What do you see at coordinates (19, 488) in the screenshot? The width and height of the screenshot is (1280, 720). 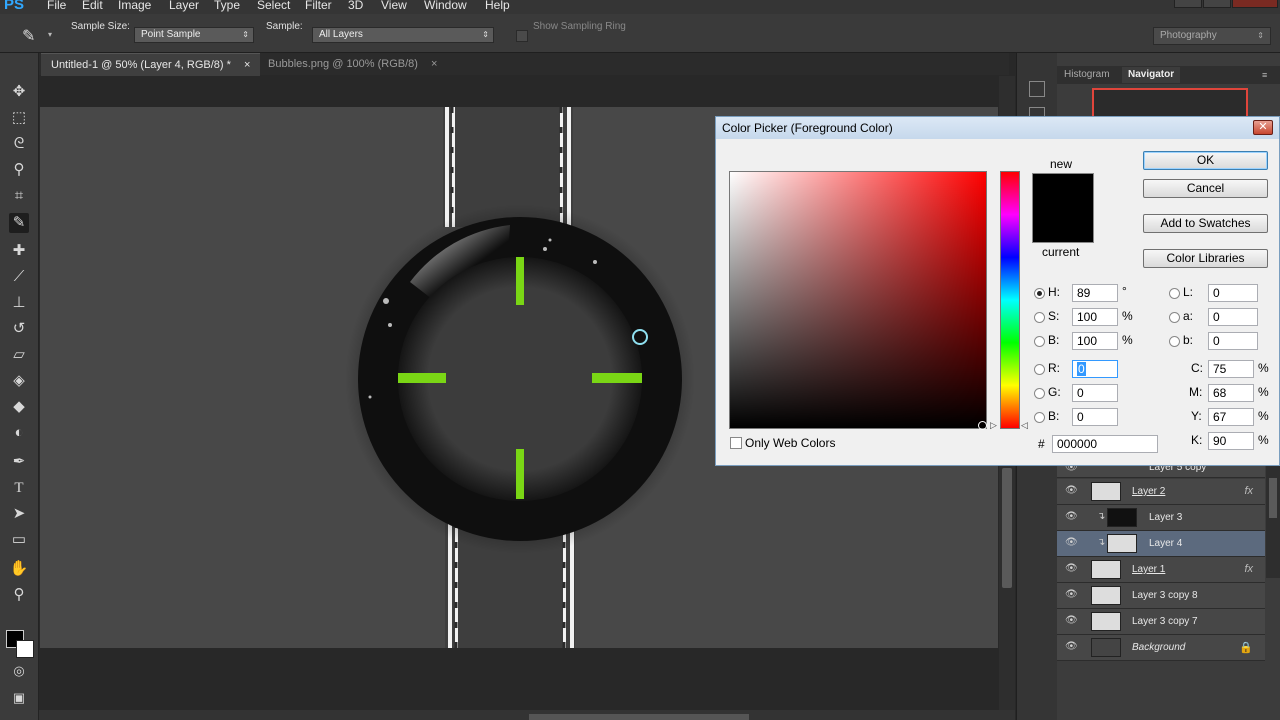 I see `type-tool-icon: T` at bounding box center [19, 488].